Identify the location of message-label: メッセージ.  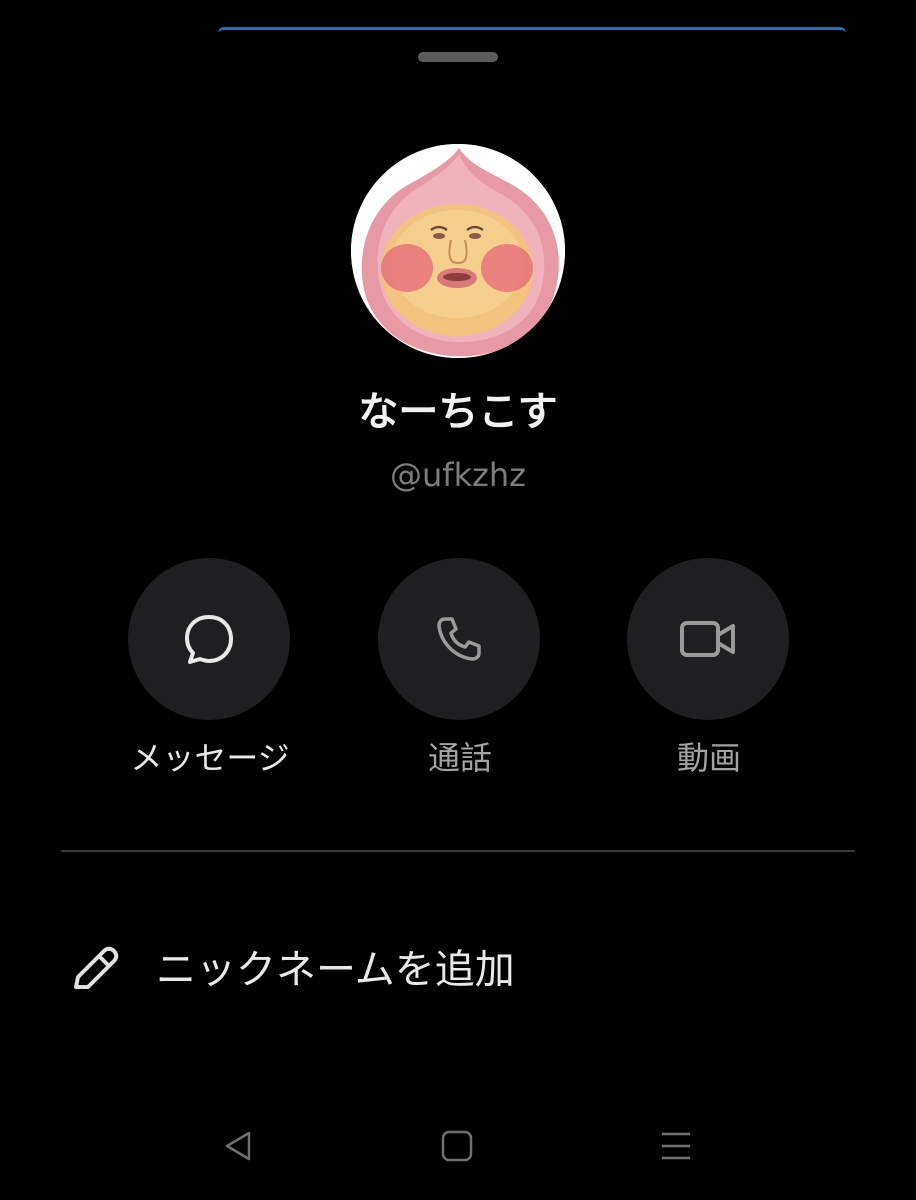
(210, 758).